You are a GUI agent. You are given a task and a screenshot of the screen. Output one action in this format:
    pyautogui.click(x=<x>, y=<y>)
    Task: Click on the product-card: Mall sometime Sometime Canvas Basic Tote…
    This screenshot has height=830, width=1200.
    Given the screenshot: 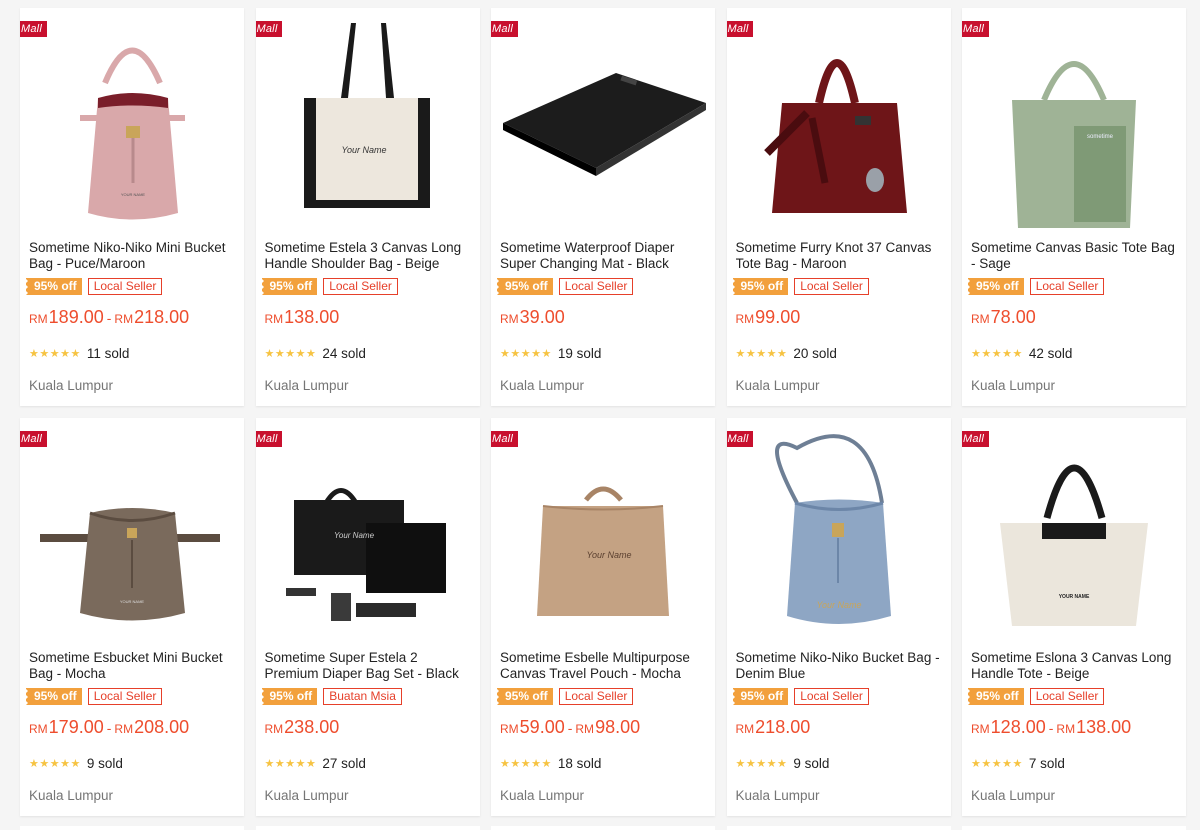 What is the action you would take?
    pyautogui.click(x=1074, y=207)
    